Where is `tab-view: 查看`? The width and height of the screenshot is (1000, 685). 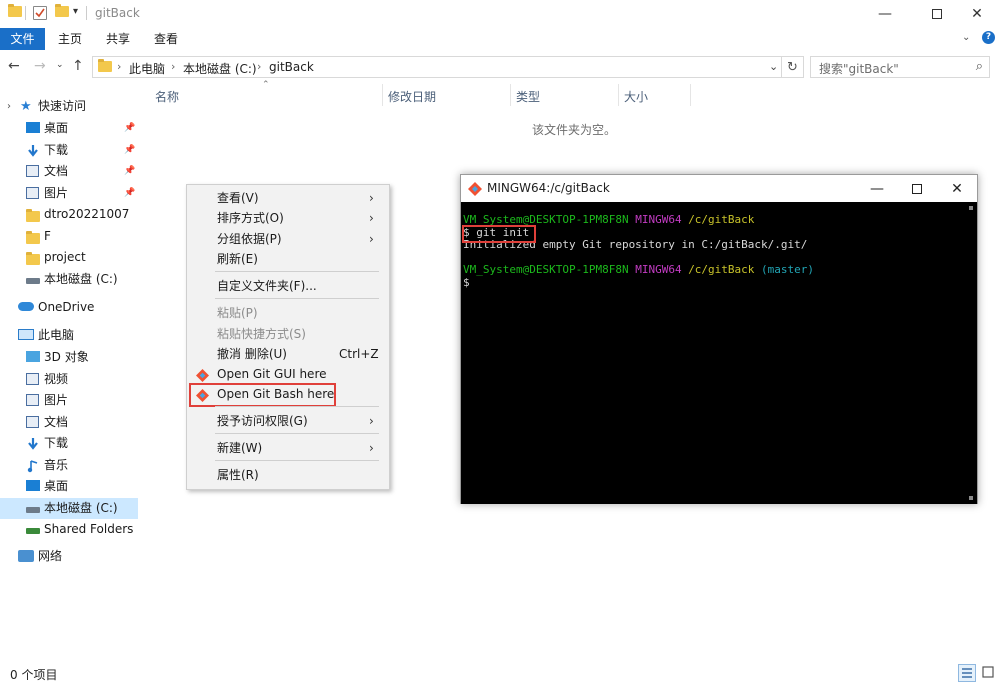 tab-view: 查看 is located at coordinates (166, 39).